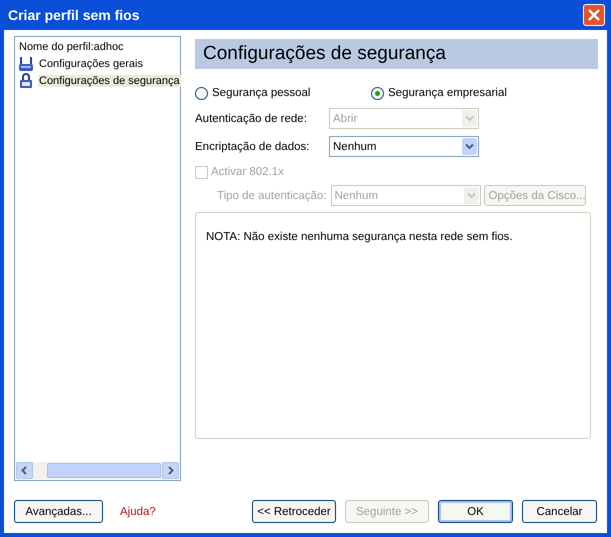 The image size is (611, 537). What do you see at coordinates (251, 118) in the screenshot?
I see `field-label: Autenticação de rede:` at bounding box center [251, 118].